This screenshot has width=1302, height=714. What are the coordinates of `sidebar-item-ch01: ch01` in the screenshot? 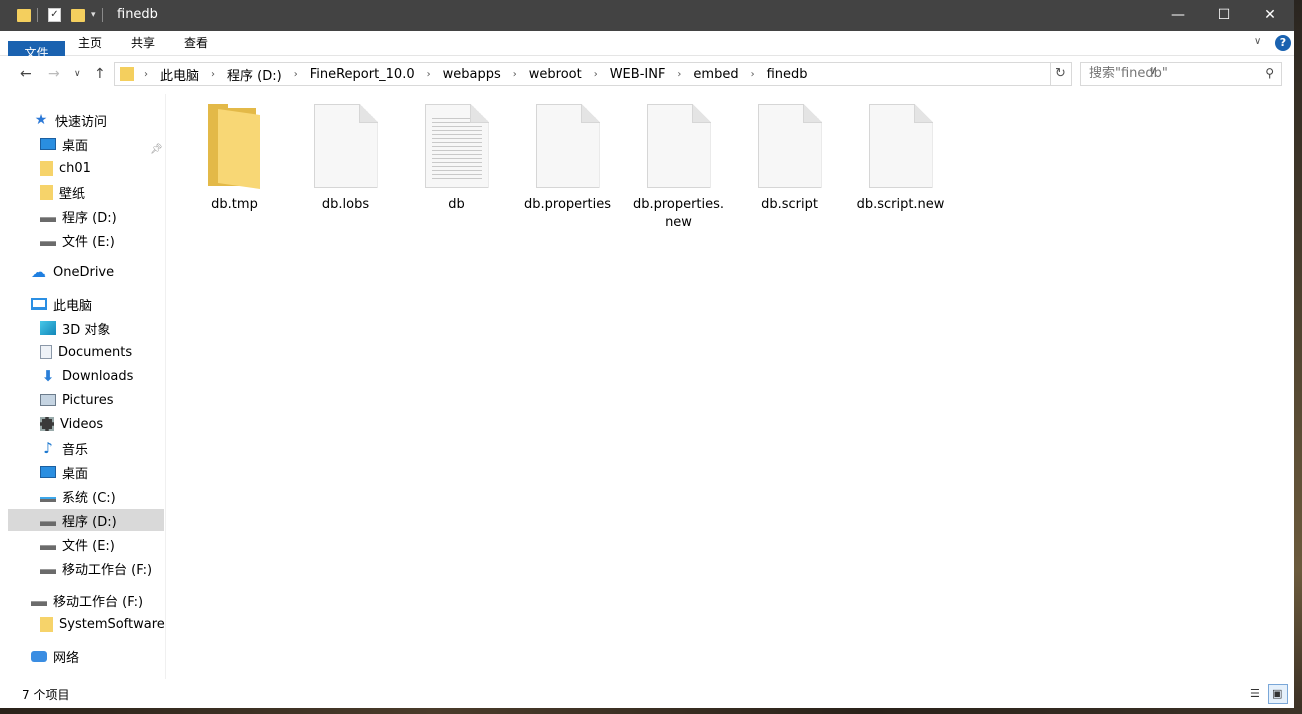 It's located at (65, 168).